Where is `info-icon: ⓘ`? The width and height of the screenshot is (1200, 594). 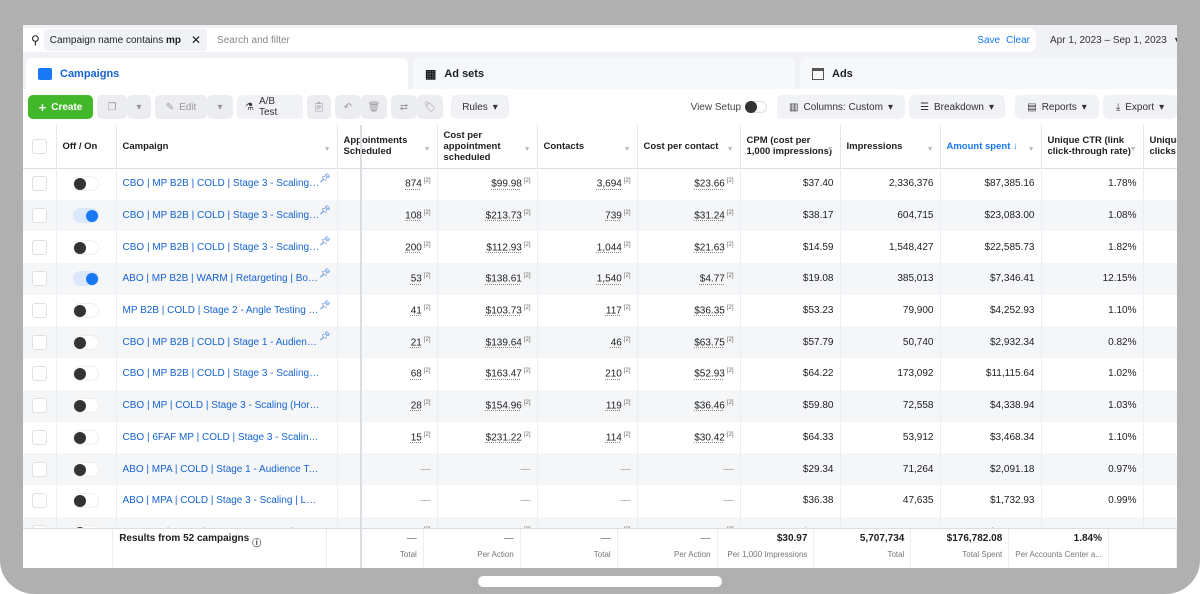 info-icon: ⓘ is located at coordinates (256, 542).